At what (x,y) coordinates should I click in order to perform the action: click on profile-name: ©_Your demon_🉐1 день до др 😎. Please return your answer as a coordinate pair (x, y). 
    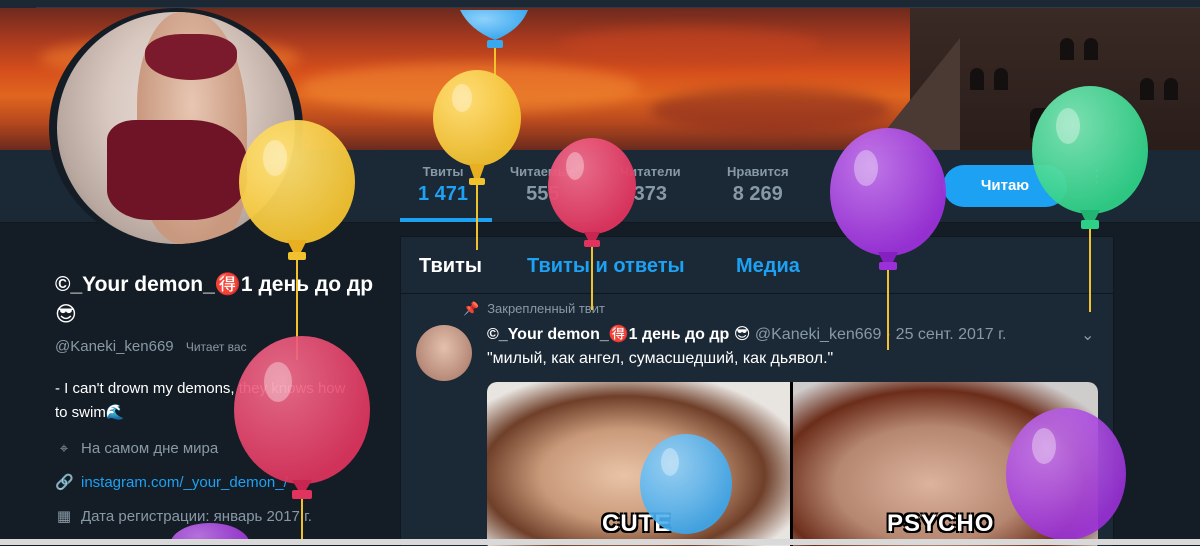
    Looking at the image, I should click on (214, 299).